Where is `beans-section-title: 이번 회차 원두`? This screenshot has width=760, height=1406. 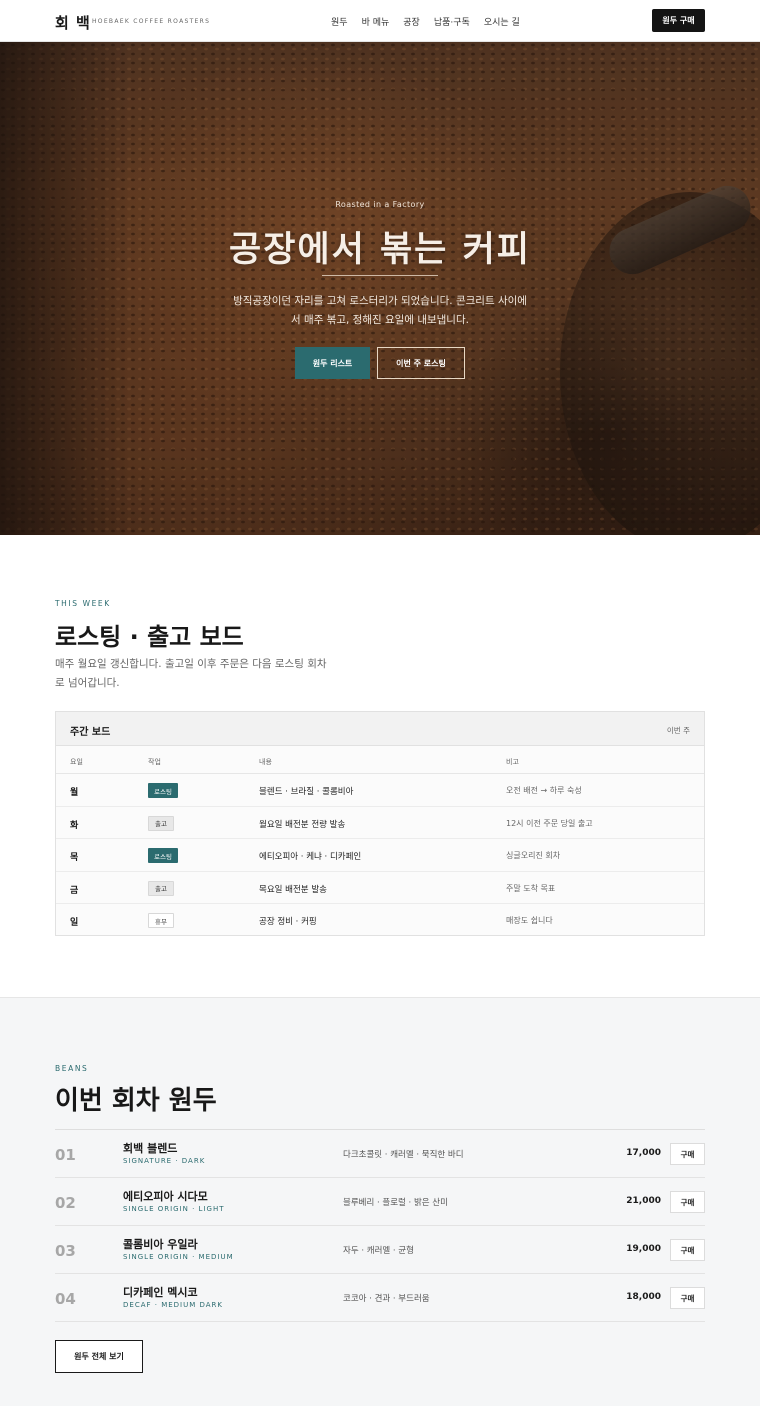
beans-section-title: 이번 회차 원두 is located at coordinates (136, 1101).